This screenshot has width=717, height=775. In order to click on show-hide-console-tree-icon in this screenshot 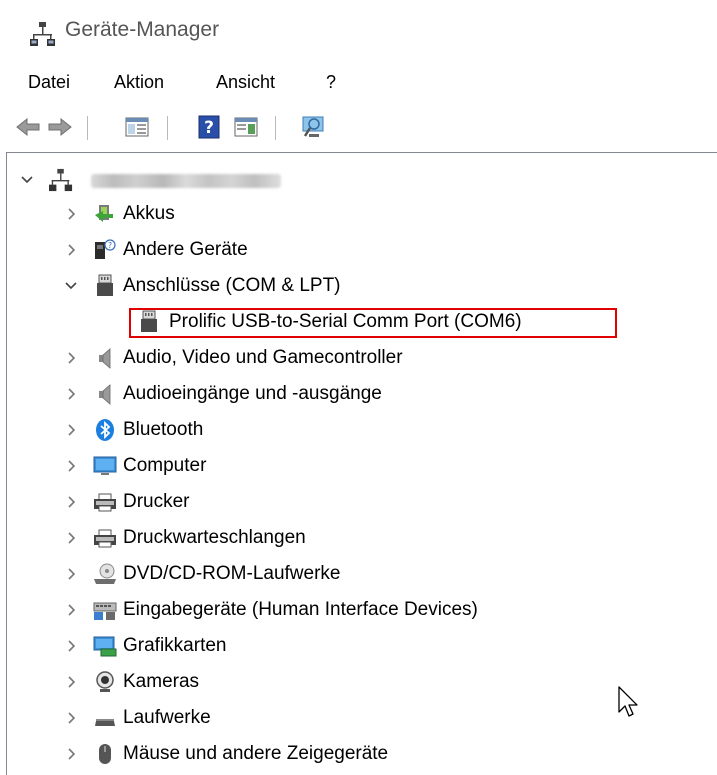, I will do `click(137, 127)`.